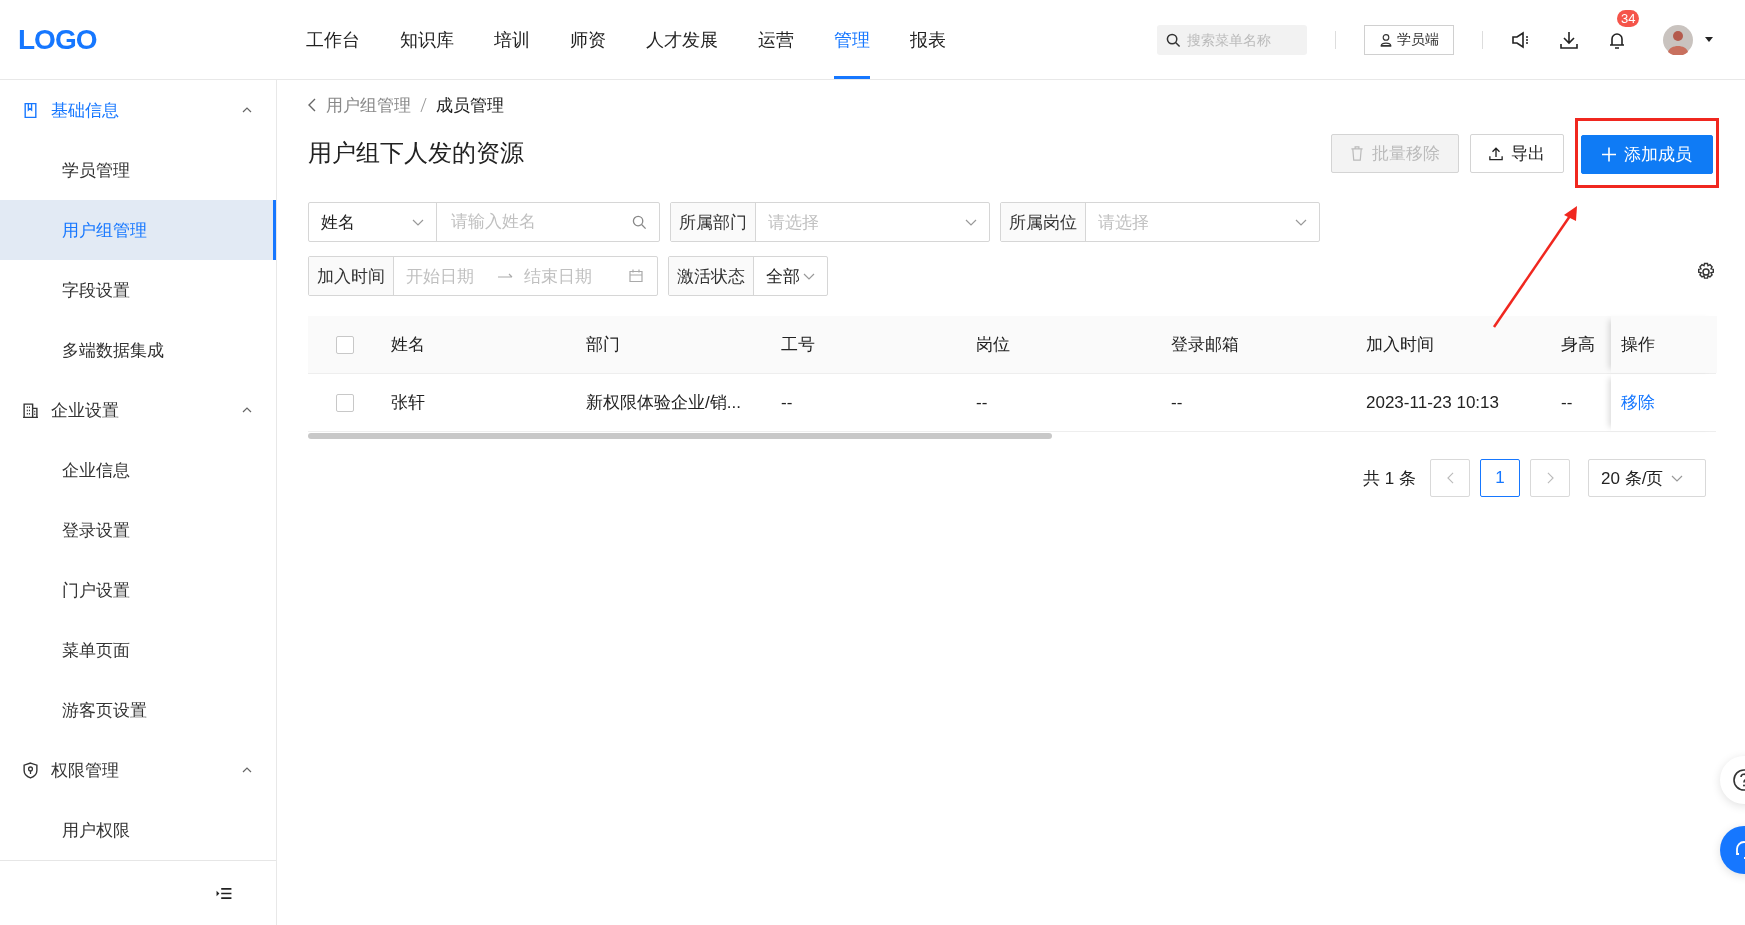 Image resolution: width=1745 pixels, height=925 pixels. I want to click on sidebar-item: 多端数据集成, so click(138, 350).